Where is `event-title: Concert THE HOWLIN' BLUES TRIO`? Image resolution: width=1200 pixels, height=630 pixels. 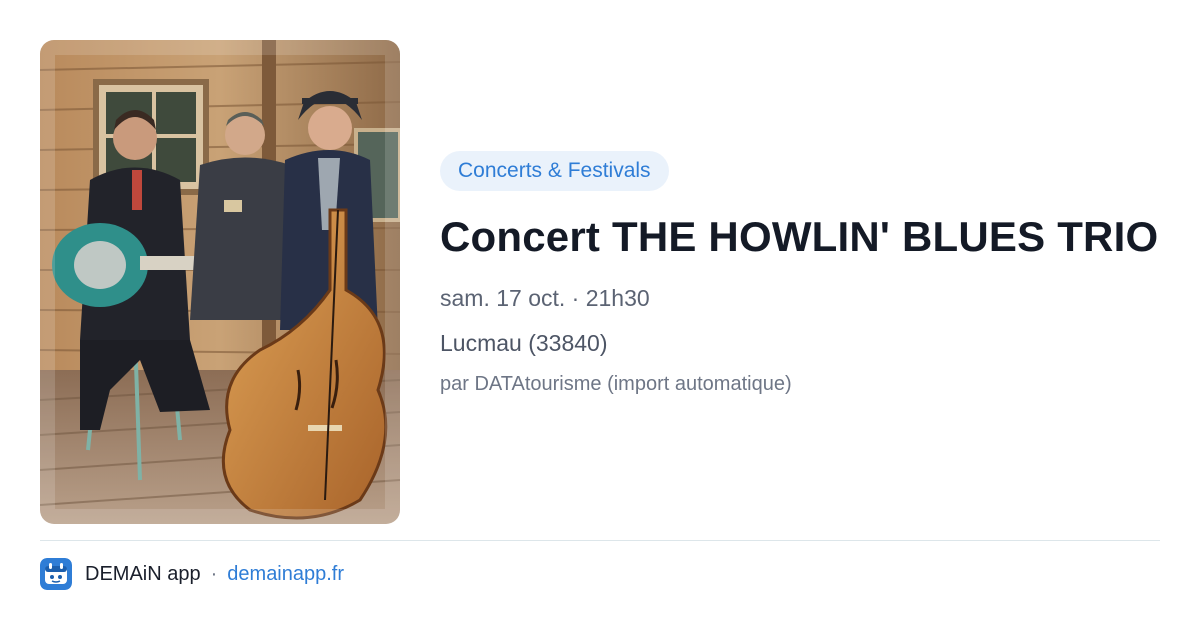
event-title: Concert THE HOWLIN' BLUES TRIO is located at coordinates (799, 236).